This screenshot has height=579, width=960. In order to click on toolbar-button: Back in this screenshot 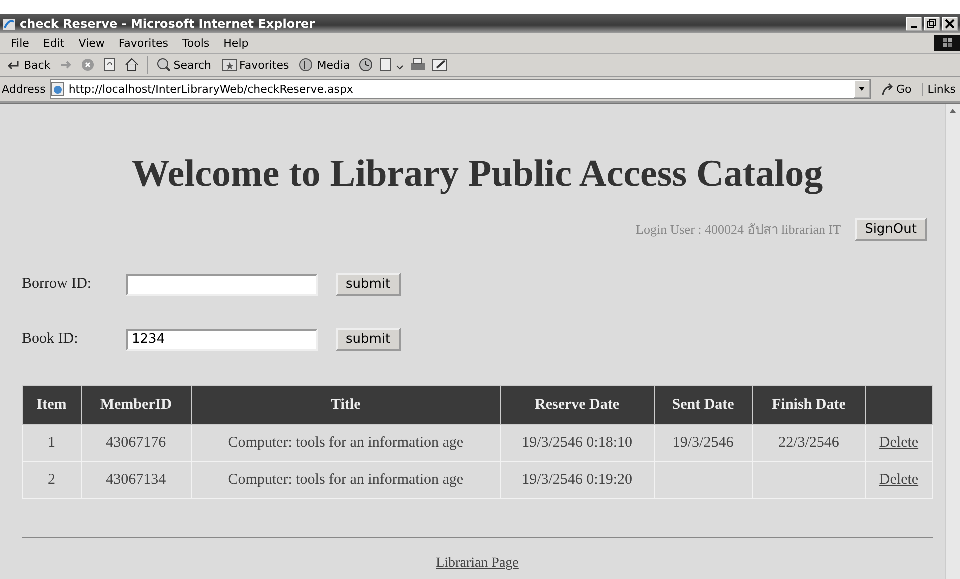, I will do `click(28, 65)`.